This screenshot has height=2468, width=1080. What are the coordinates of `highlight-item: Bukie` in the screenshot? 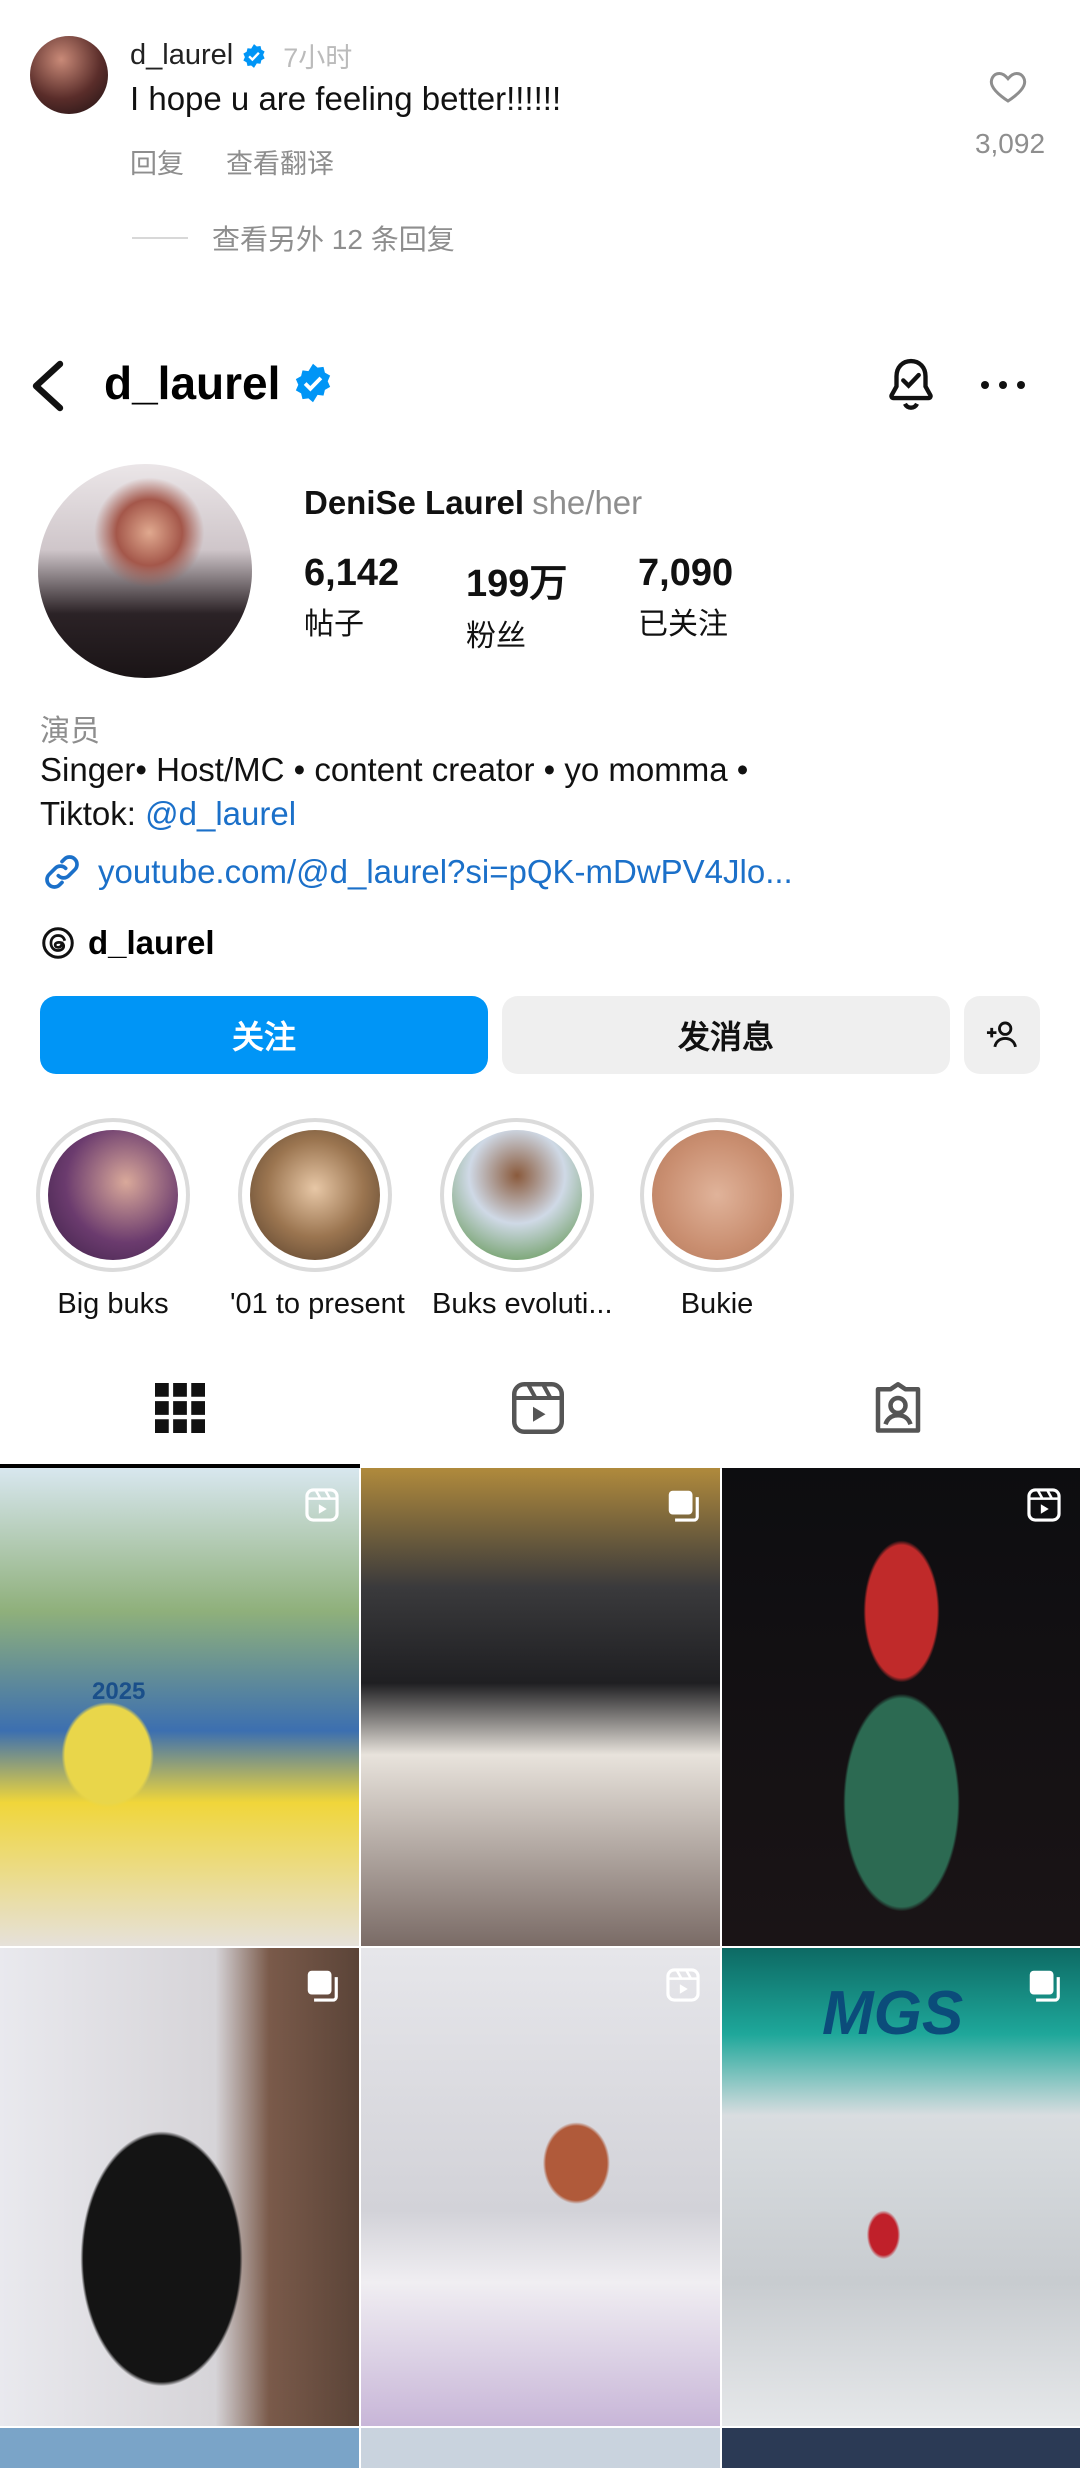 It's located at (717, 1219).